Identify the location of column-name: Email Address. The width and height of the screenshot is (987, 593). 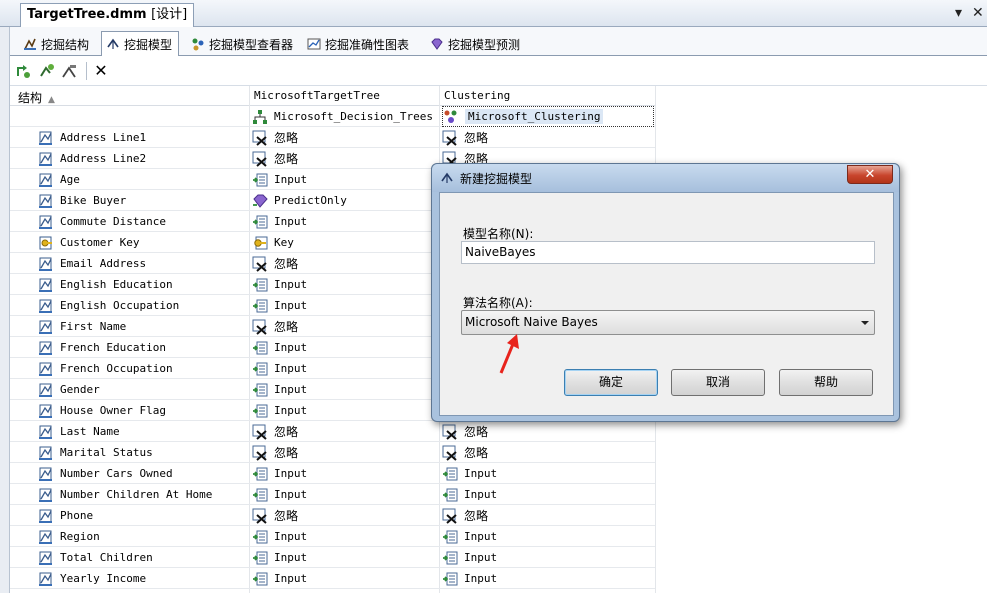
(103, 263).